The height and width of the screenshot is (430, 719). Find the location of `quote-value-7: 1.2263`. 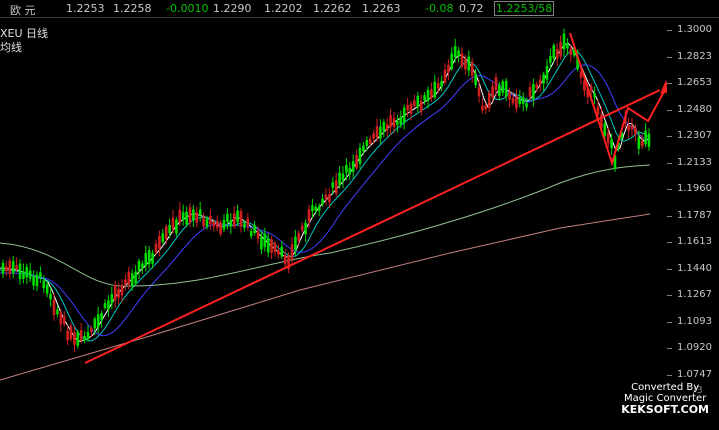

quote-value-7: 1.2263 is located at coordinates (381, 8).